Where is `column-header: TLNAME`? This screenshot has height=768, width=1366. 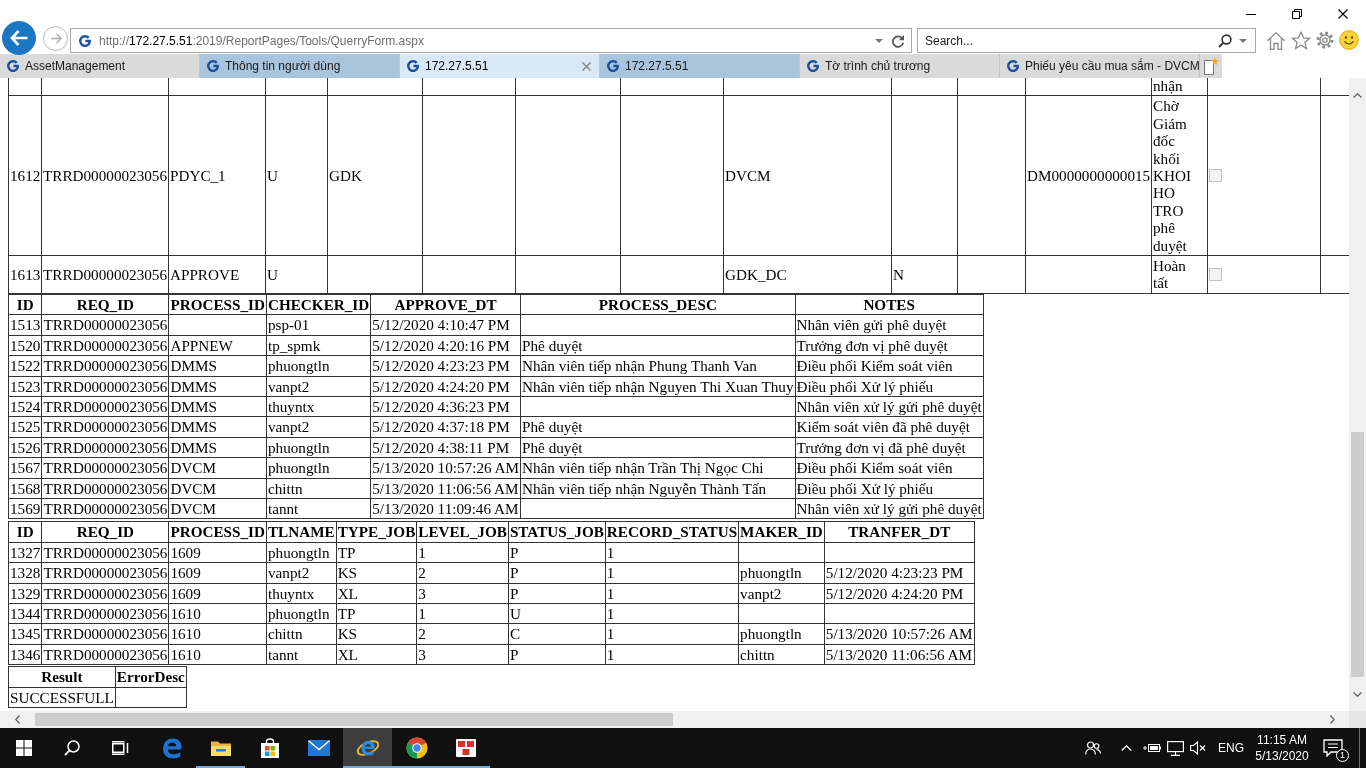
column-header: TLNAME is located at coordinates (301, 532).